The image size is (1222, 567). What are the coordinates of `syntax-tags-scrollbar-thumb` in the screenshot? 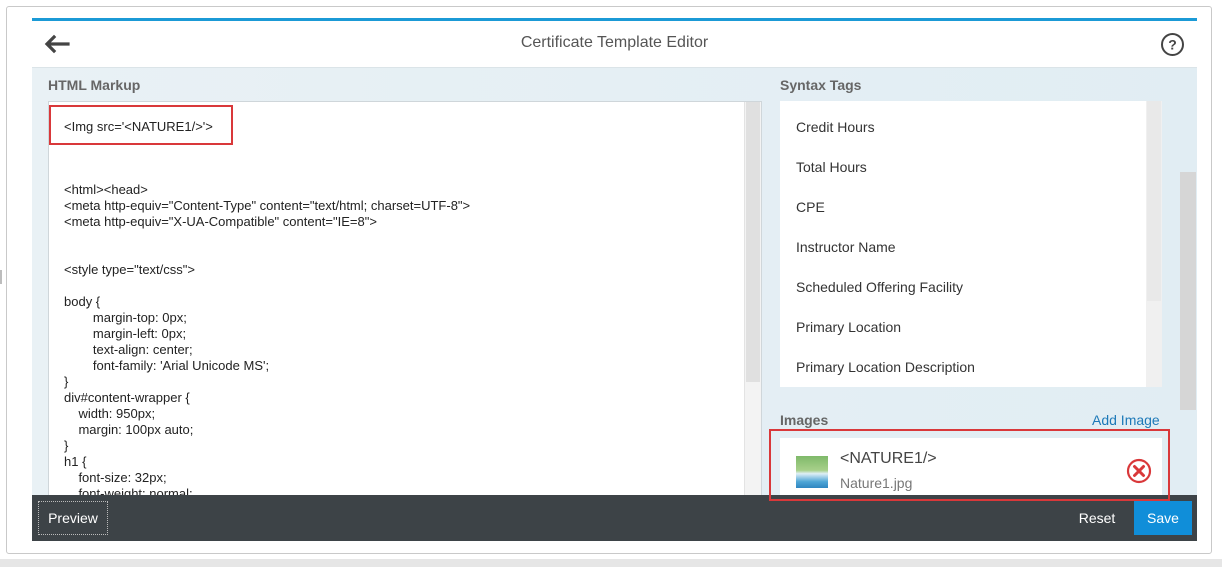 It's located at (1154, 201).